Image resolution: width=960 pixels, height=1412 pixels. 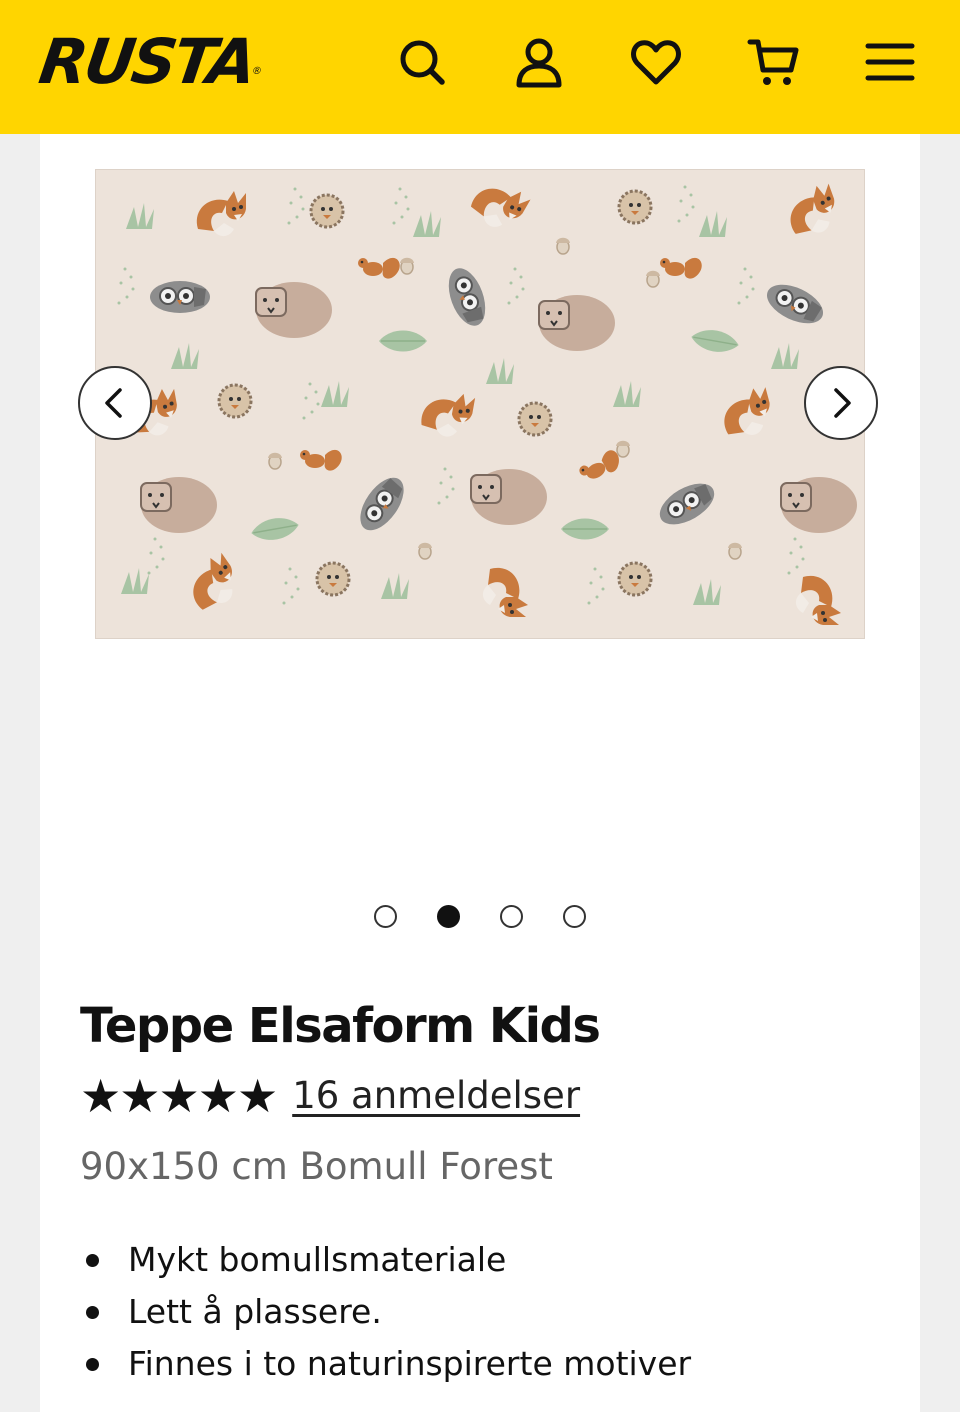 I want to click on prev-image-button, so click(x=115, y=403).